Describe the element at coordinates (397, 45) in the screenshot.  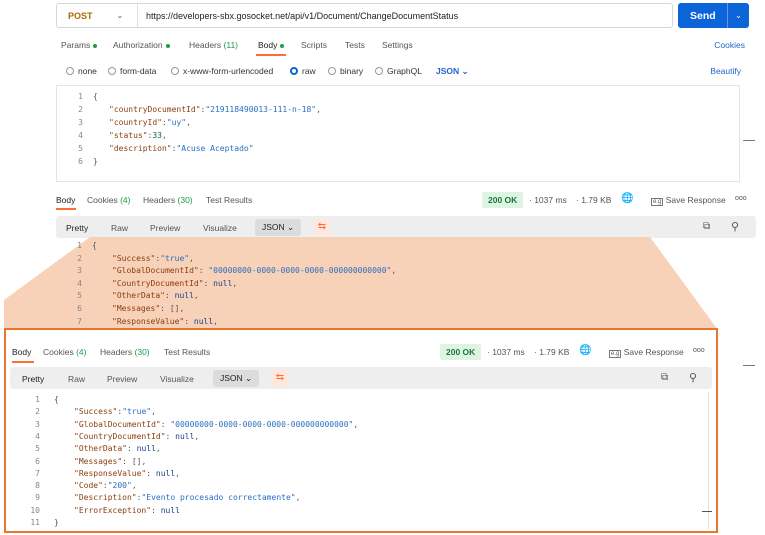
I see `tab-settings: Settings` at that location.